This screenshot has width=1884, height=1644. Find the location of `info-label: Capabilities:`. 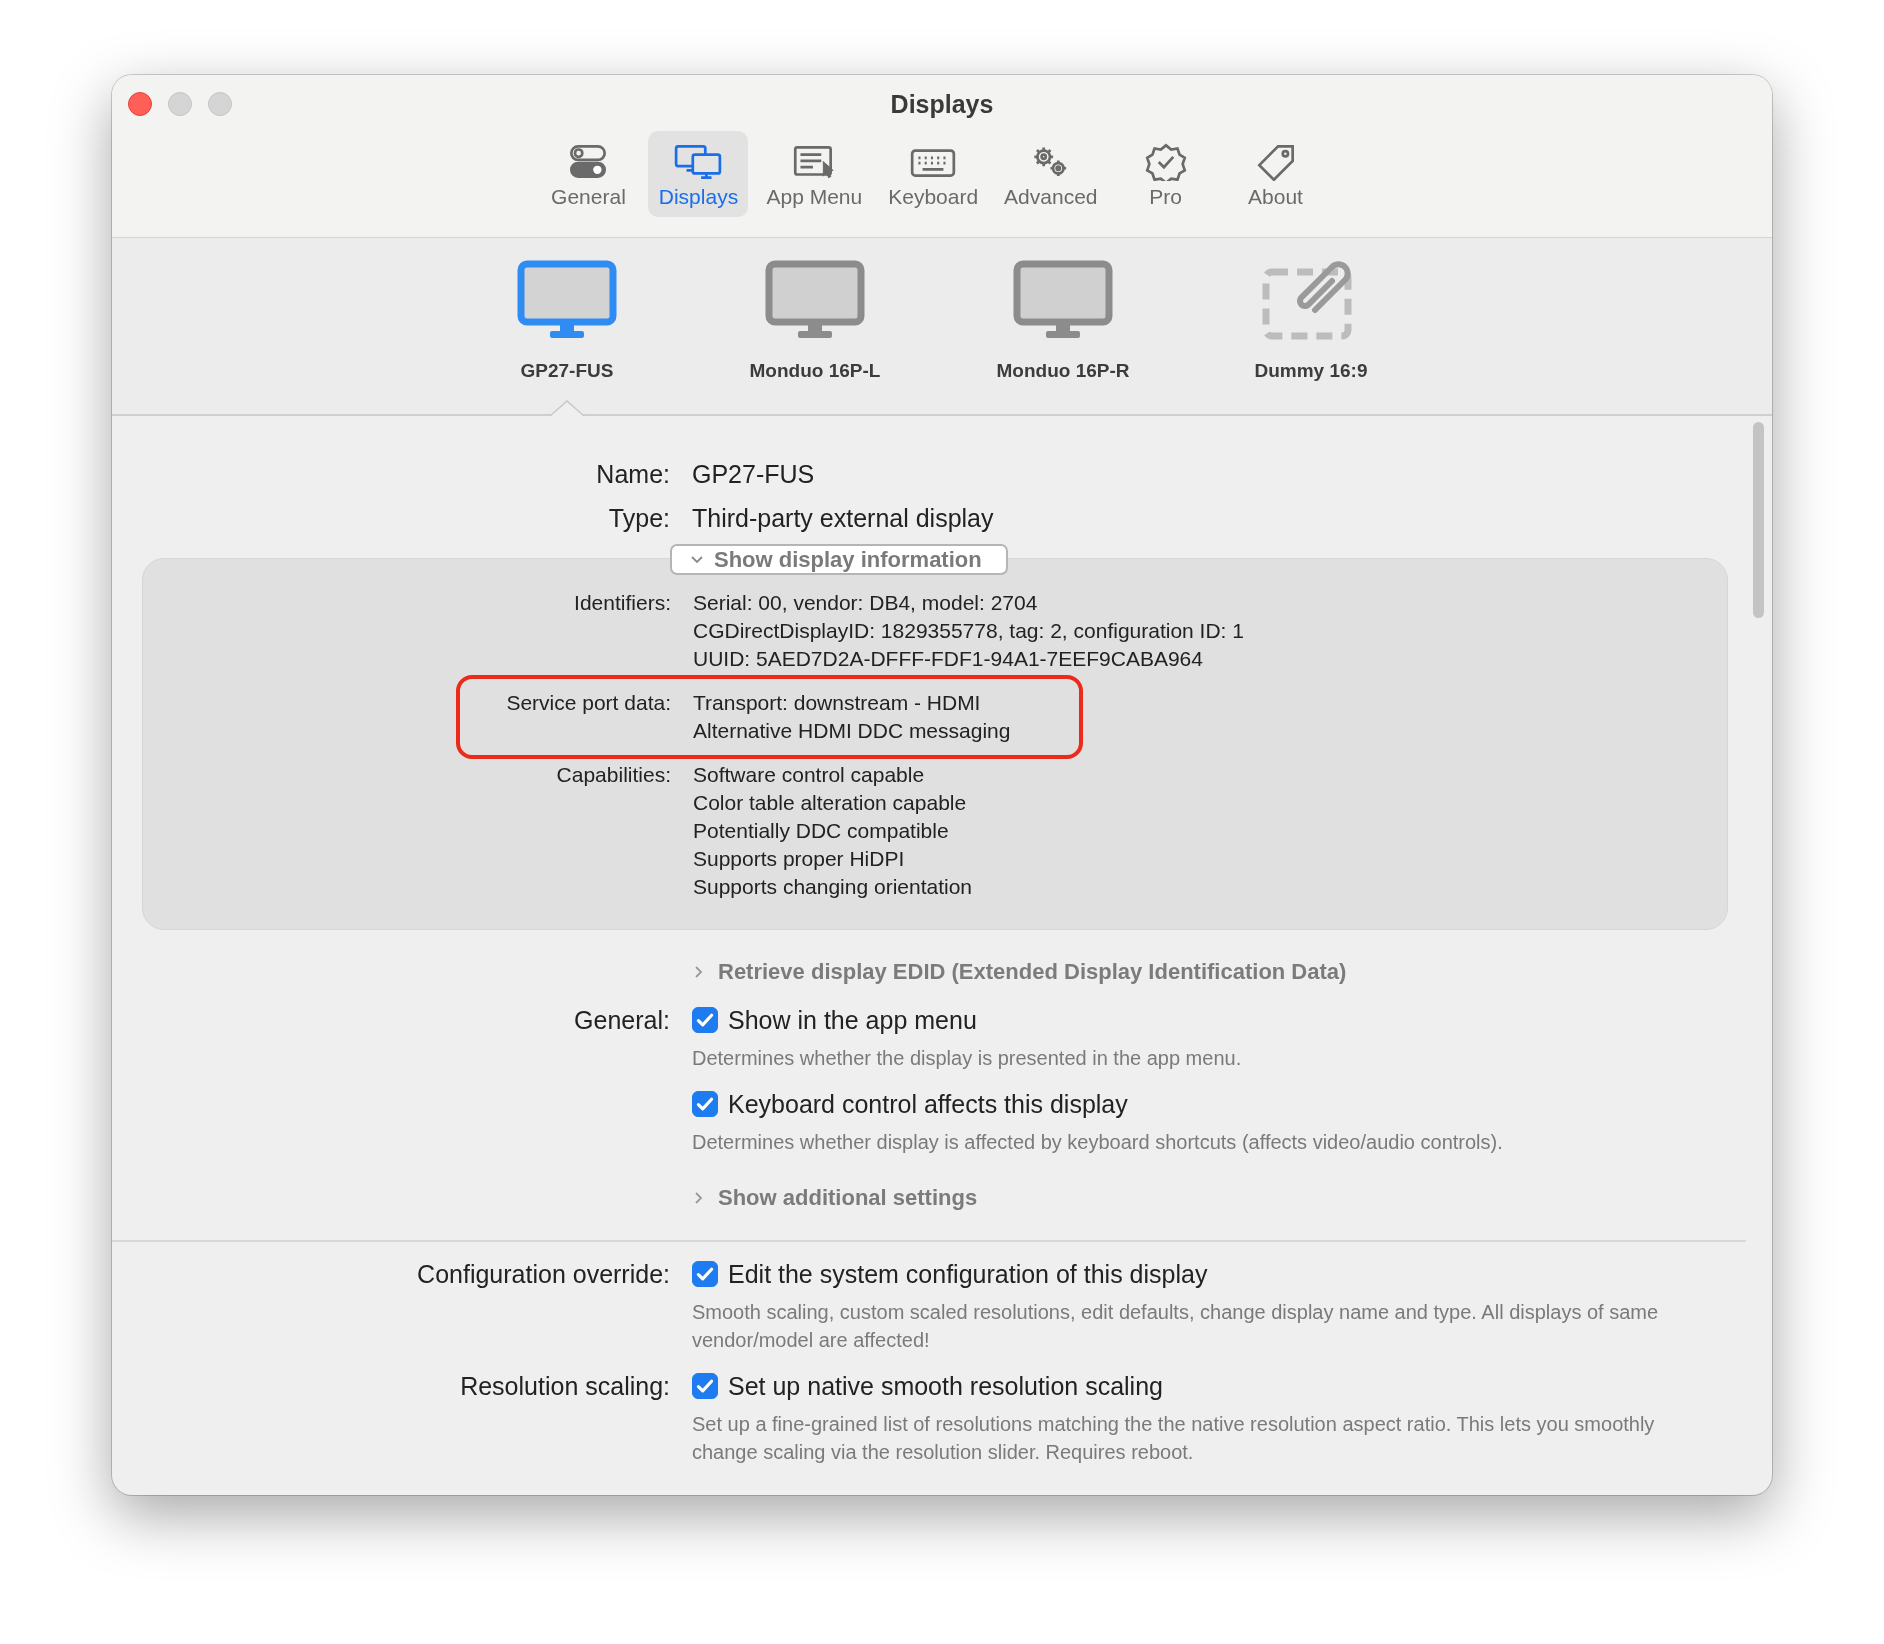

info-label: Capabilities: is located at coordinates (613, 775).